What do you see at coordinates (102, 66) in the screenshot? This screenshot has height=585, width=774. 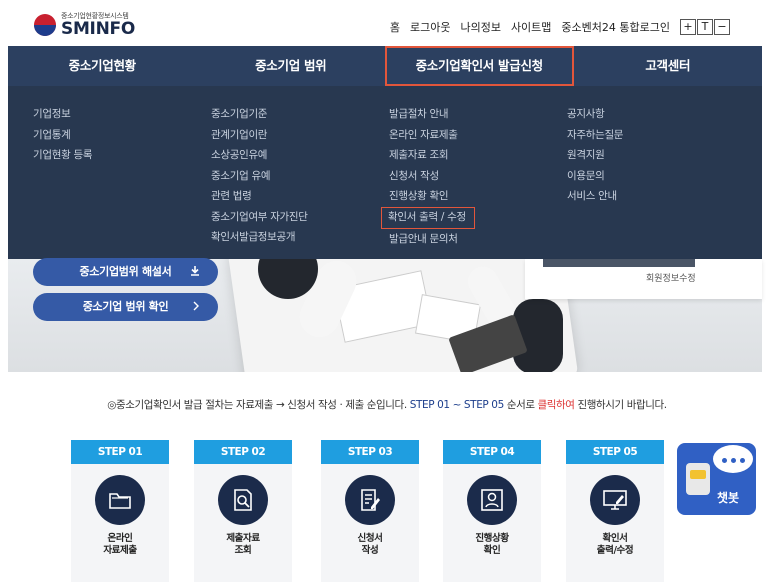 I see `nav-sme-status: 중소기업현황` at bounding box center [102, 66].